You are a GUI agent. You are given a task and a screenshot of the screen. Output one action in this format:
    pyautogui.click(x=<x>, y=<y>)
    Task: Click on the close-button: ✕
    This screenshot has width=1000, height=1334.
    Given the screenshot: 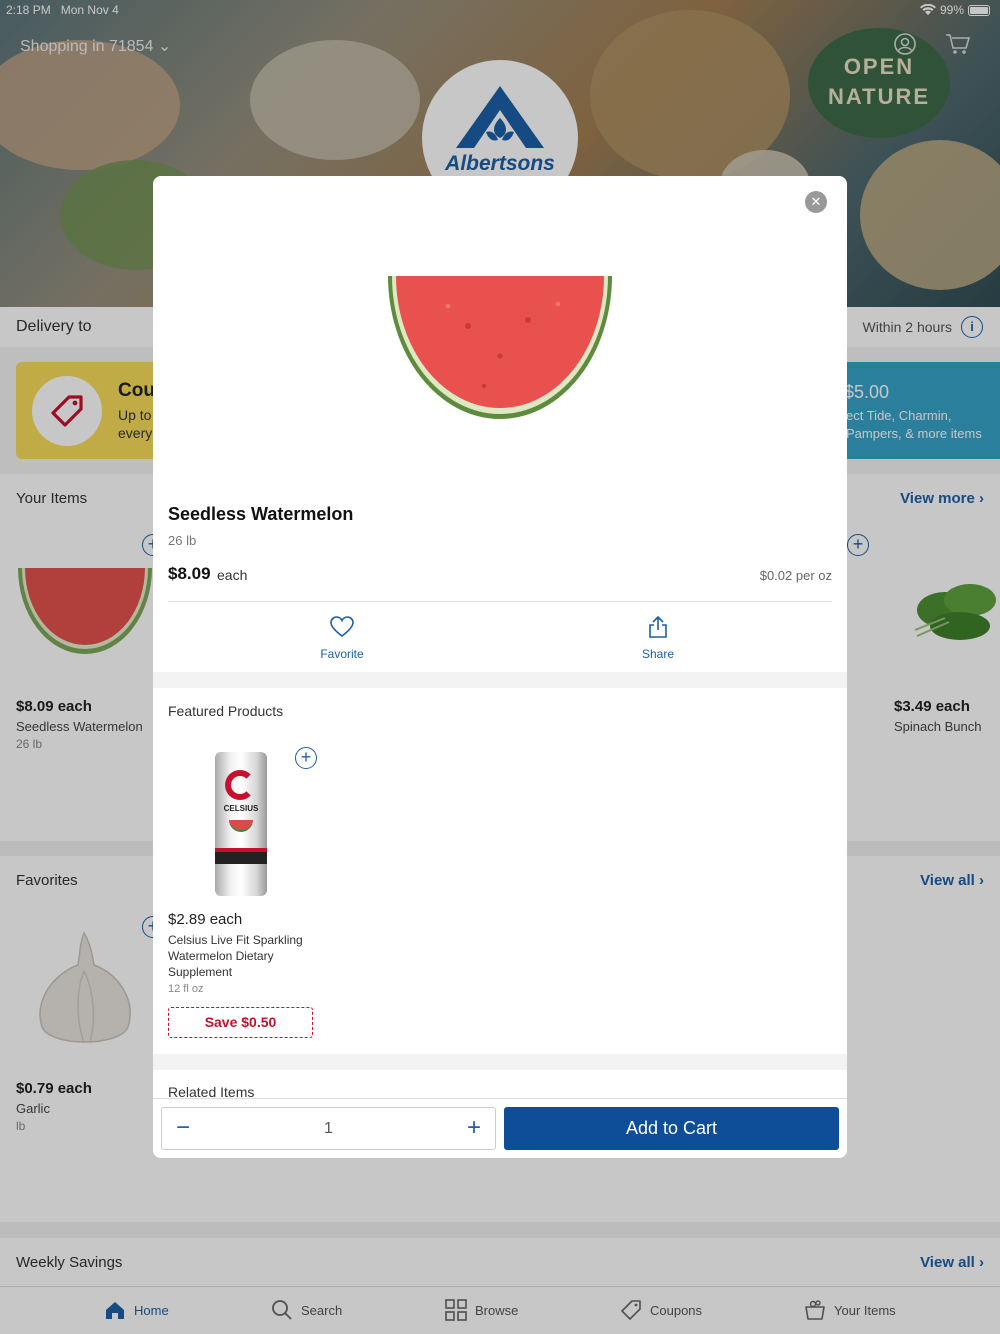 What is the action you would take?
    pyautogui.click(x=816, y=202)
    